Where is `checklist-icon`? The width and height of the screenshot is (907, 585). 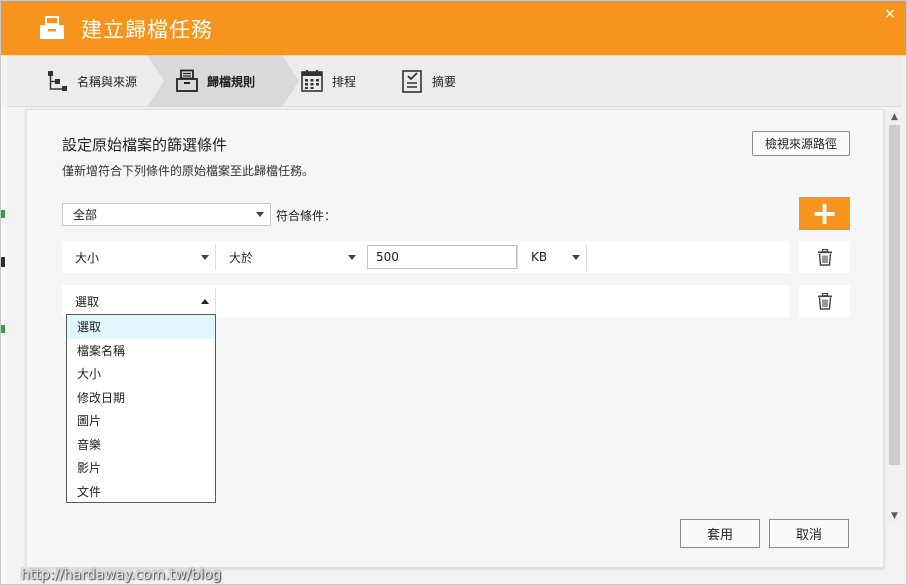 checklist-icon is located at coordinates (412, 81).